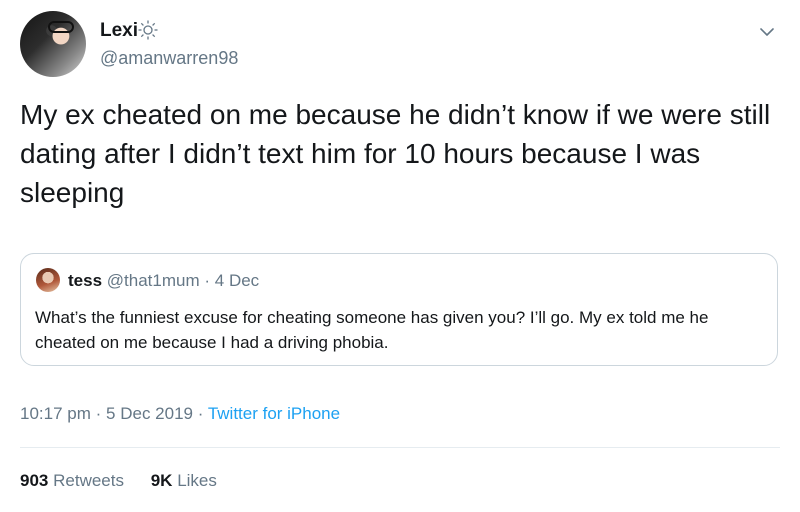  What do you see at coordinates (119, 31) in the screenshot?
I see `author-display-name: Lexi` at bounding box center [119, 31].